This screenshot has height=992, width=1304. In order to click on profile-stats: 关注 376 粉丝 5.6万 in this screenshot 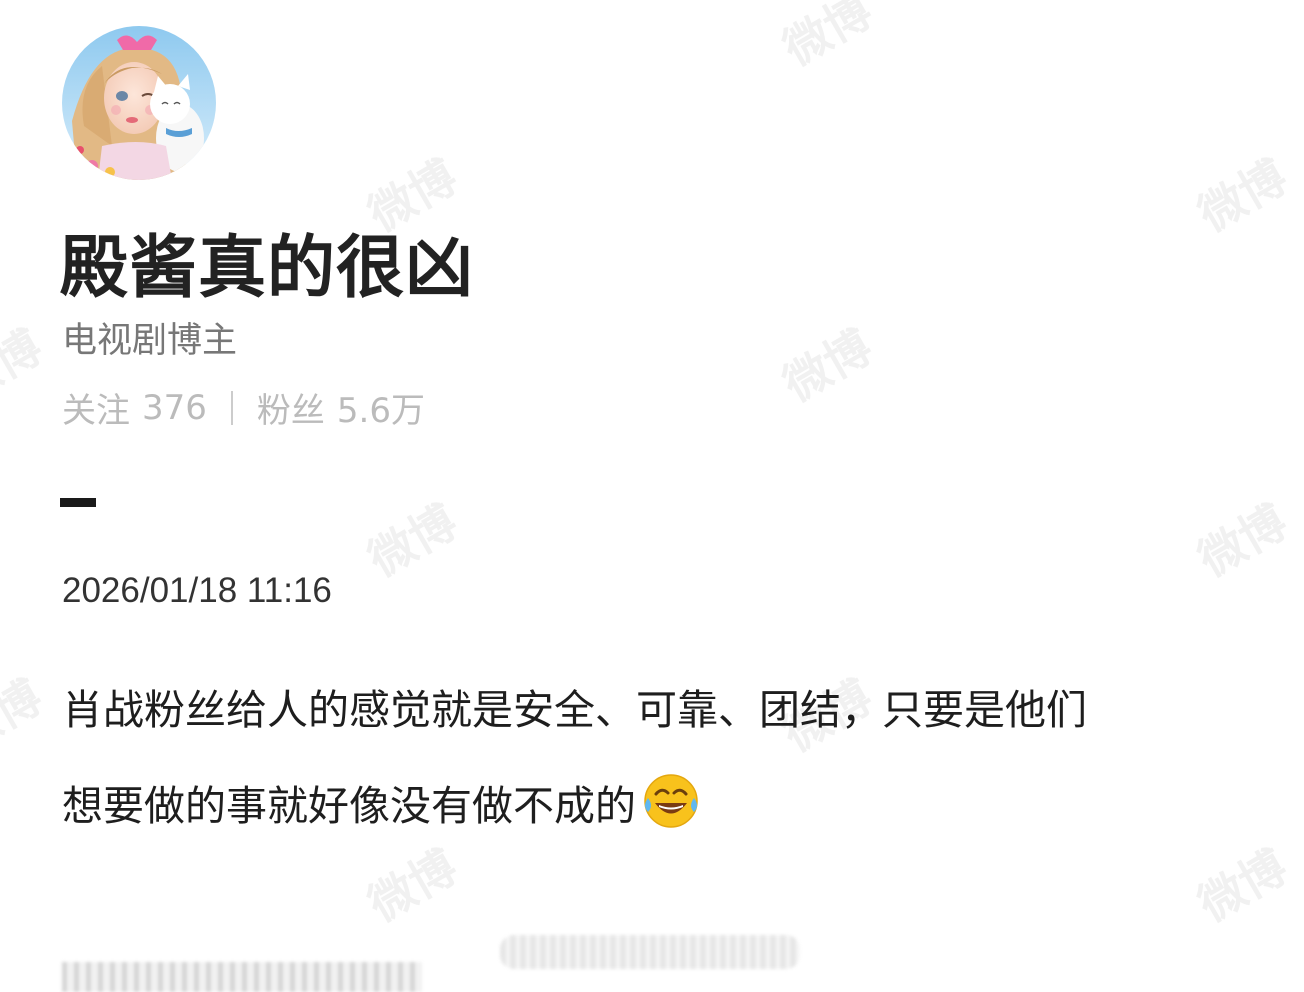, I will do `click(243, 407)`.